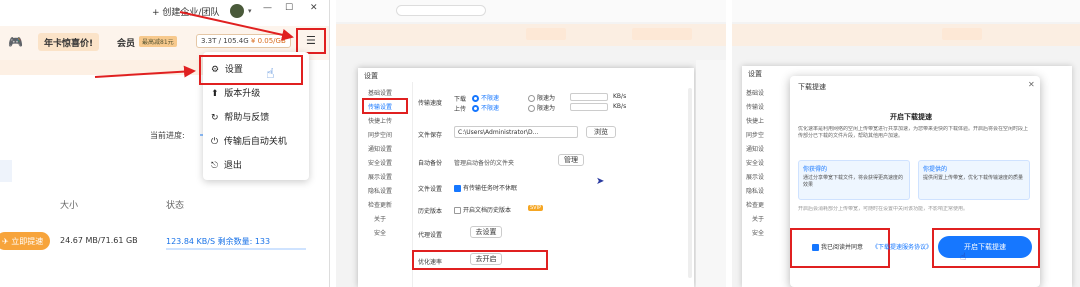 The image size is (1080, 287). I want to click on annotation-arrows, so click(194, 44).